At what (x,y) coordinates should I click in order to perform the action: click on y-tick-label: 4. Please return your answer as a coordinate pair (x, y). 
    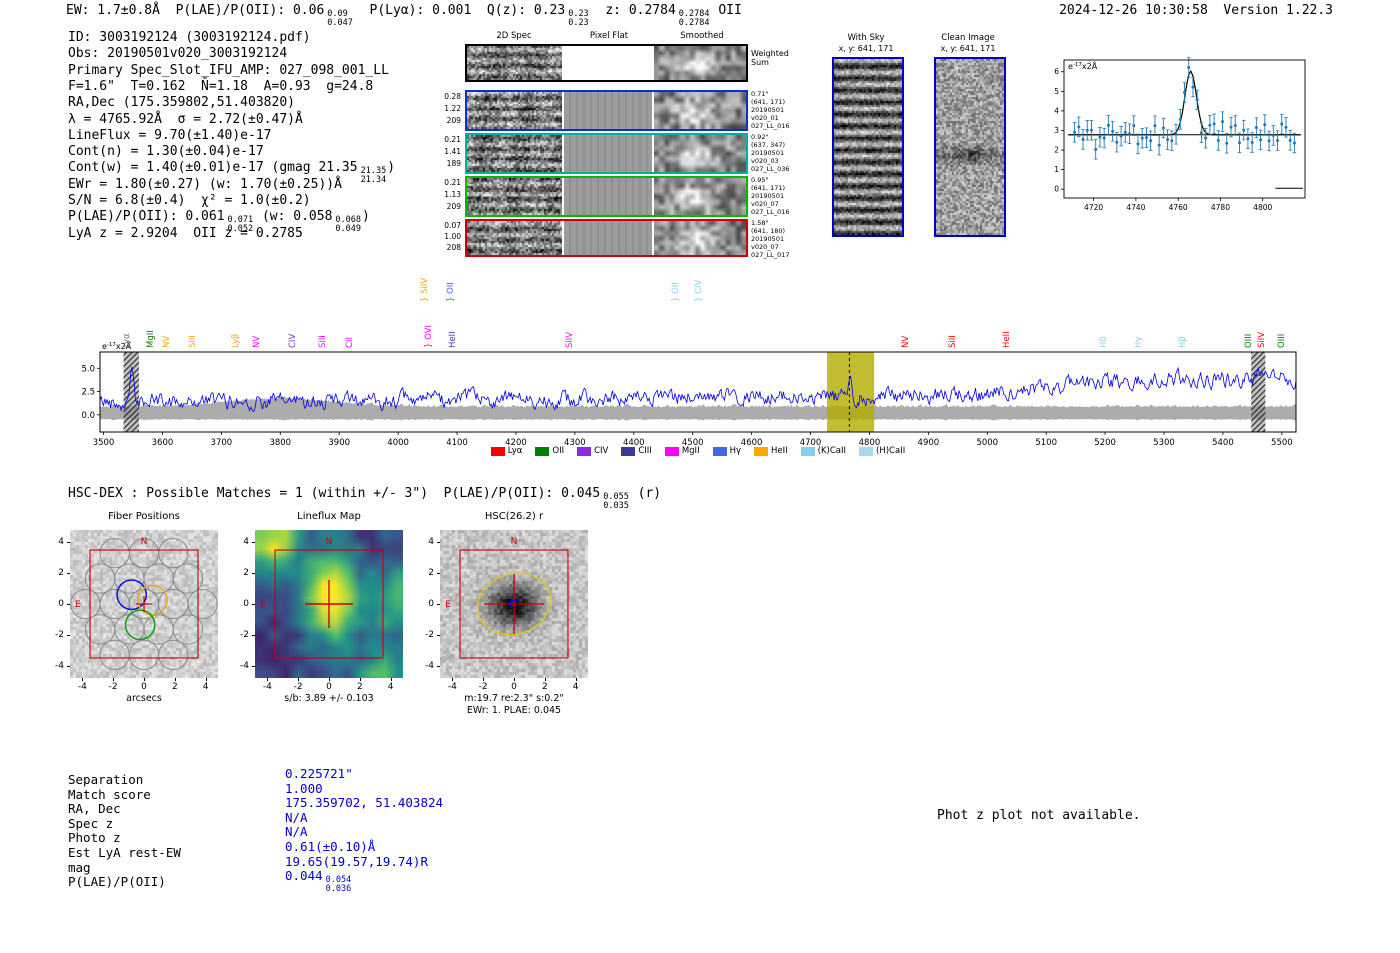
    Looking at the image, I should click on (431, 542).